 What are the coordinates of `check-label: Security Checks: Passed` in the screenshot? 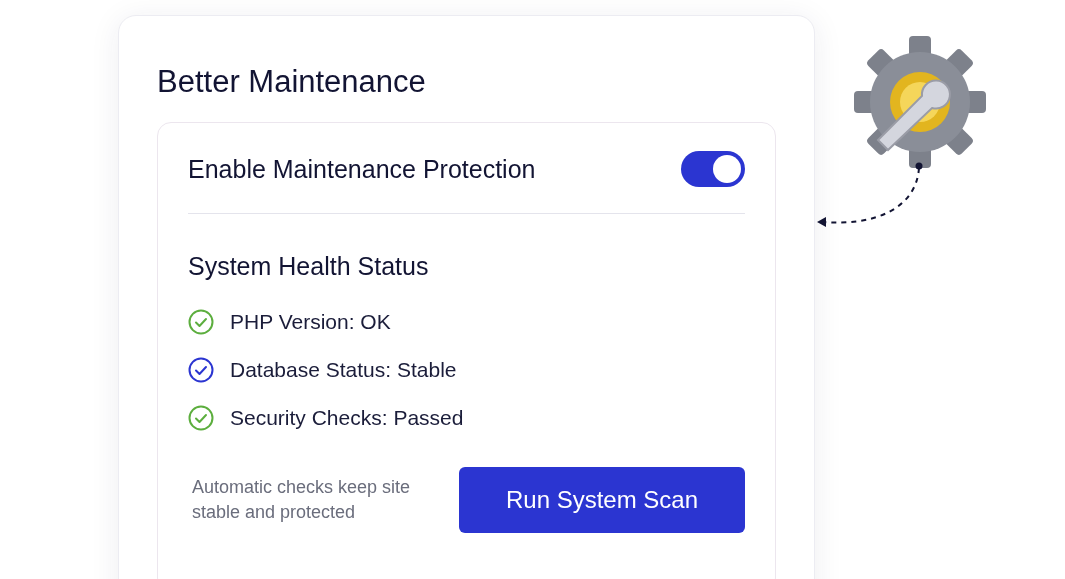 It's located at (347, 418).